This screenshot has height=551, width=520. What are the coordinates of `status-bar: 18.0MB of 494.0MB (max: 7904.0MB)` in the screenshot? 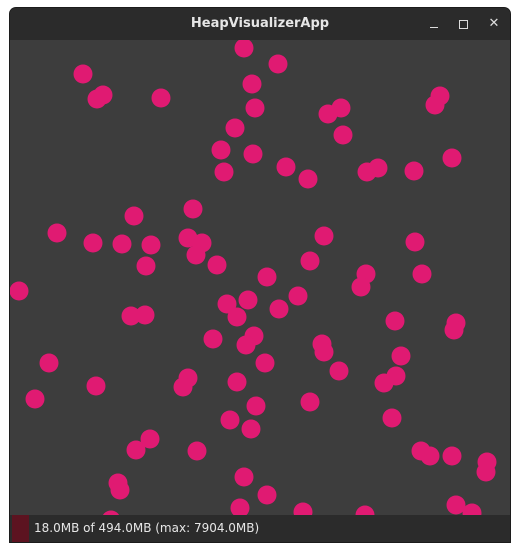 It's located at (260, 528).